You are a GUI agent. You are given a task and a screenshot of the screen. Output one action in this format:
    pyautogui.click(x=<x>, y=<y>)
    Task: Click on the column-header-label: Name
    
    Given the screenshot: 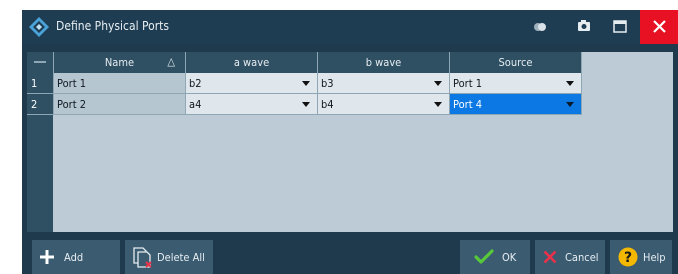 What is the action you would take?
    pyautogui.click(x=119, y=62)
    